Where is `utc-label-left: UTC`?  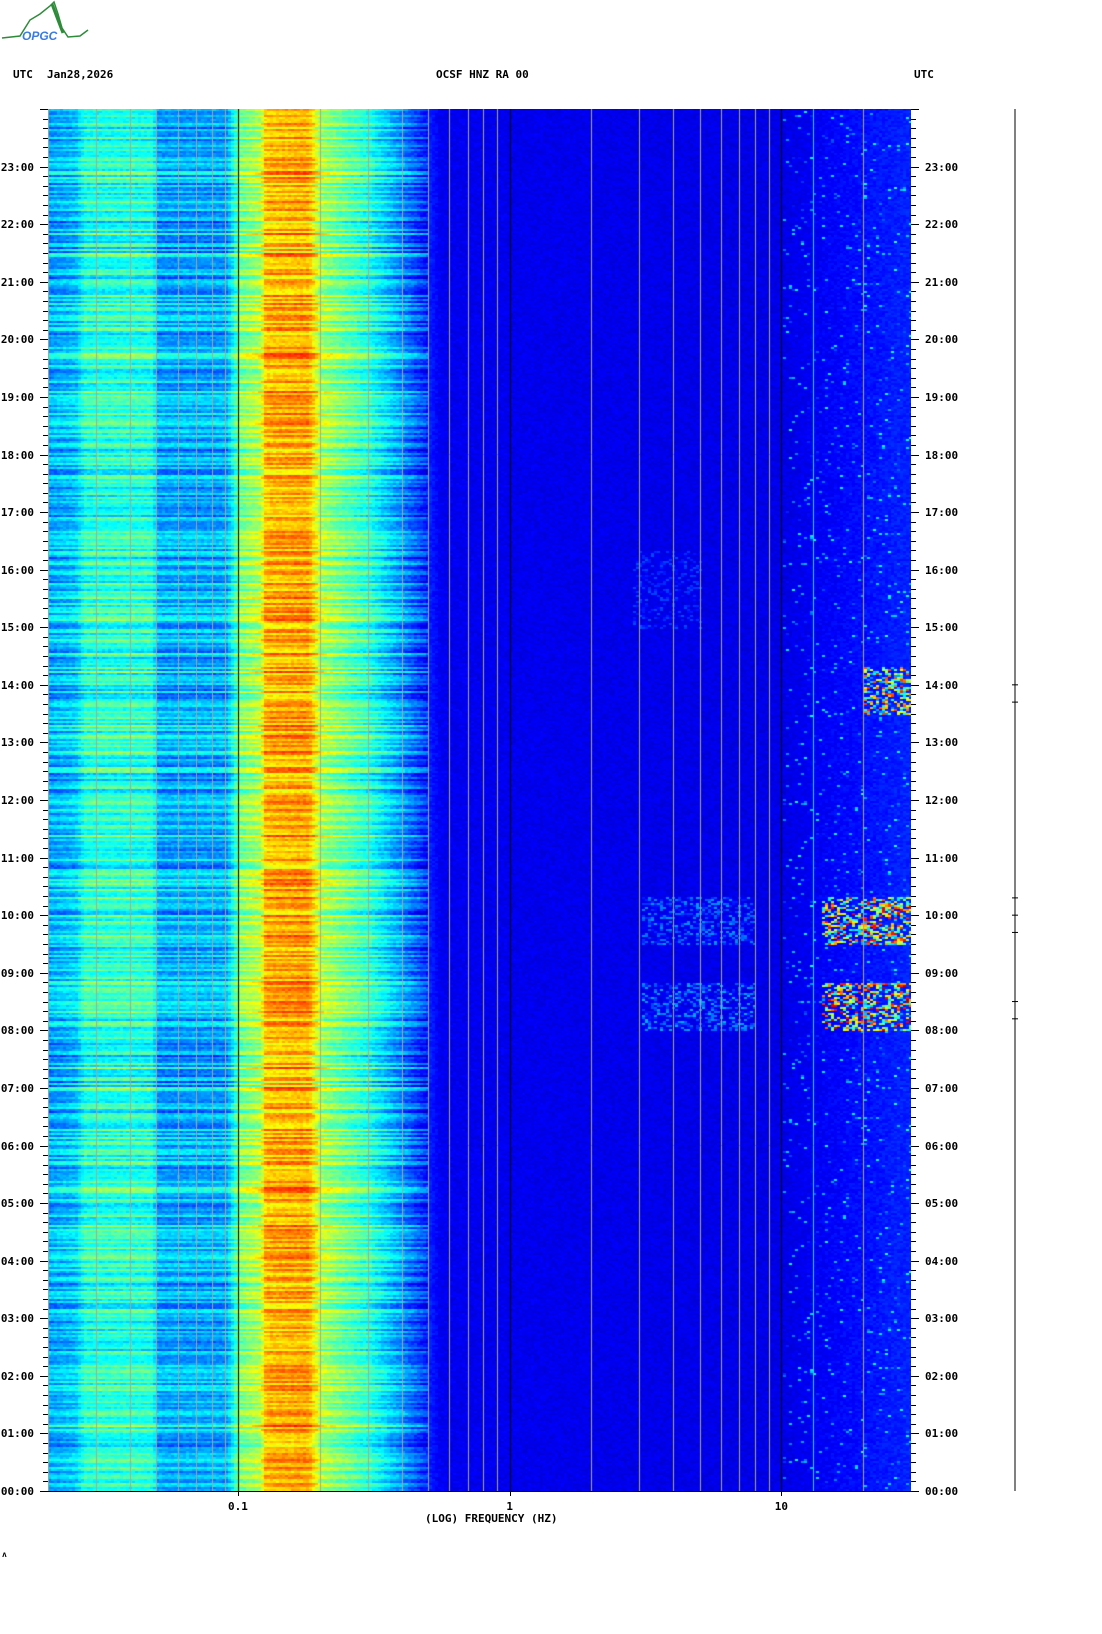 utc-label-left: UTC is located at coordinates (23, 74).